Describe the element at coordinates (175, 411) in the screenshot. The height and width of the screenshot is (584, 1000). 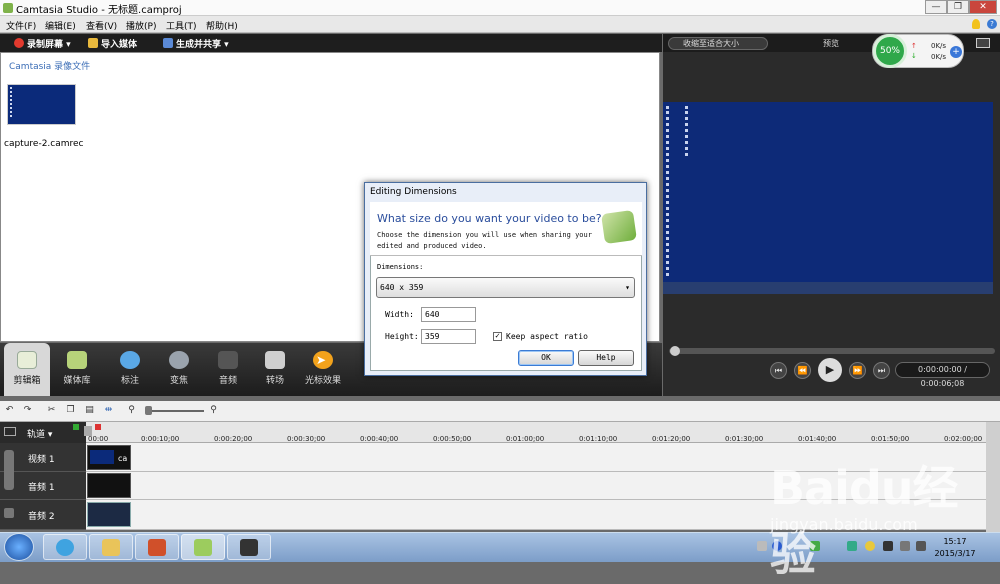
I see `zoom-slider` at that location.